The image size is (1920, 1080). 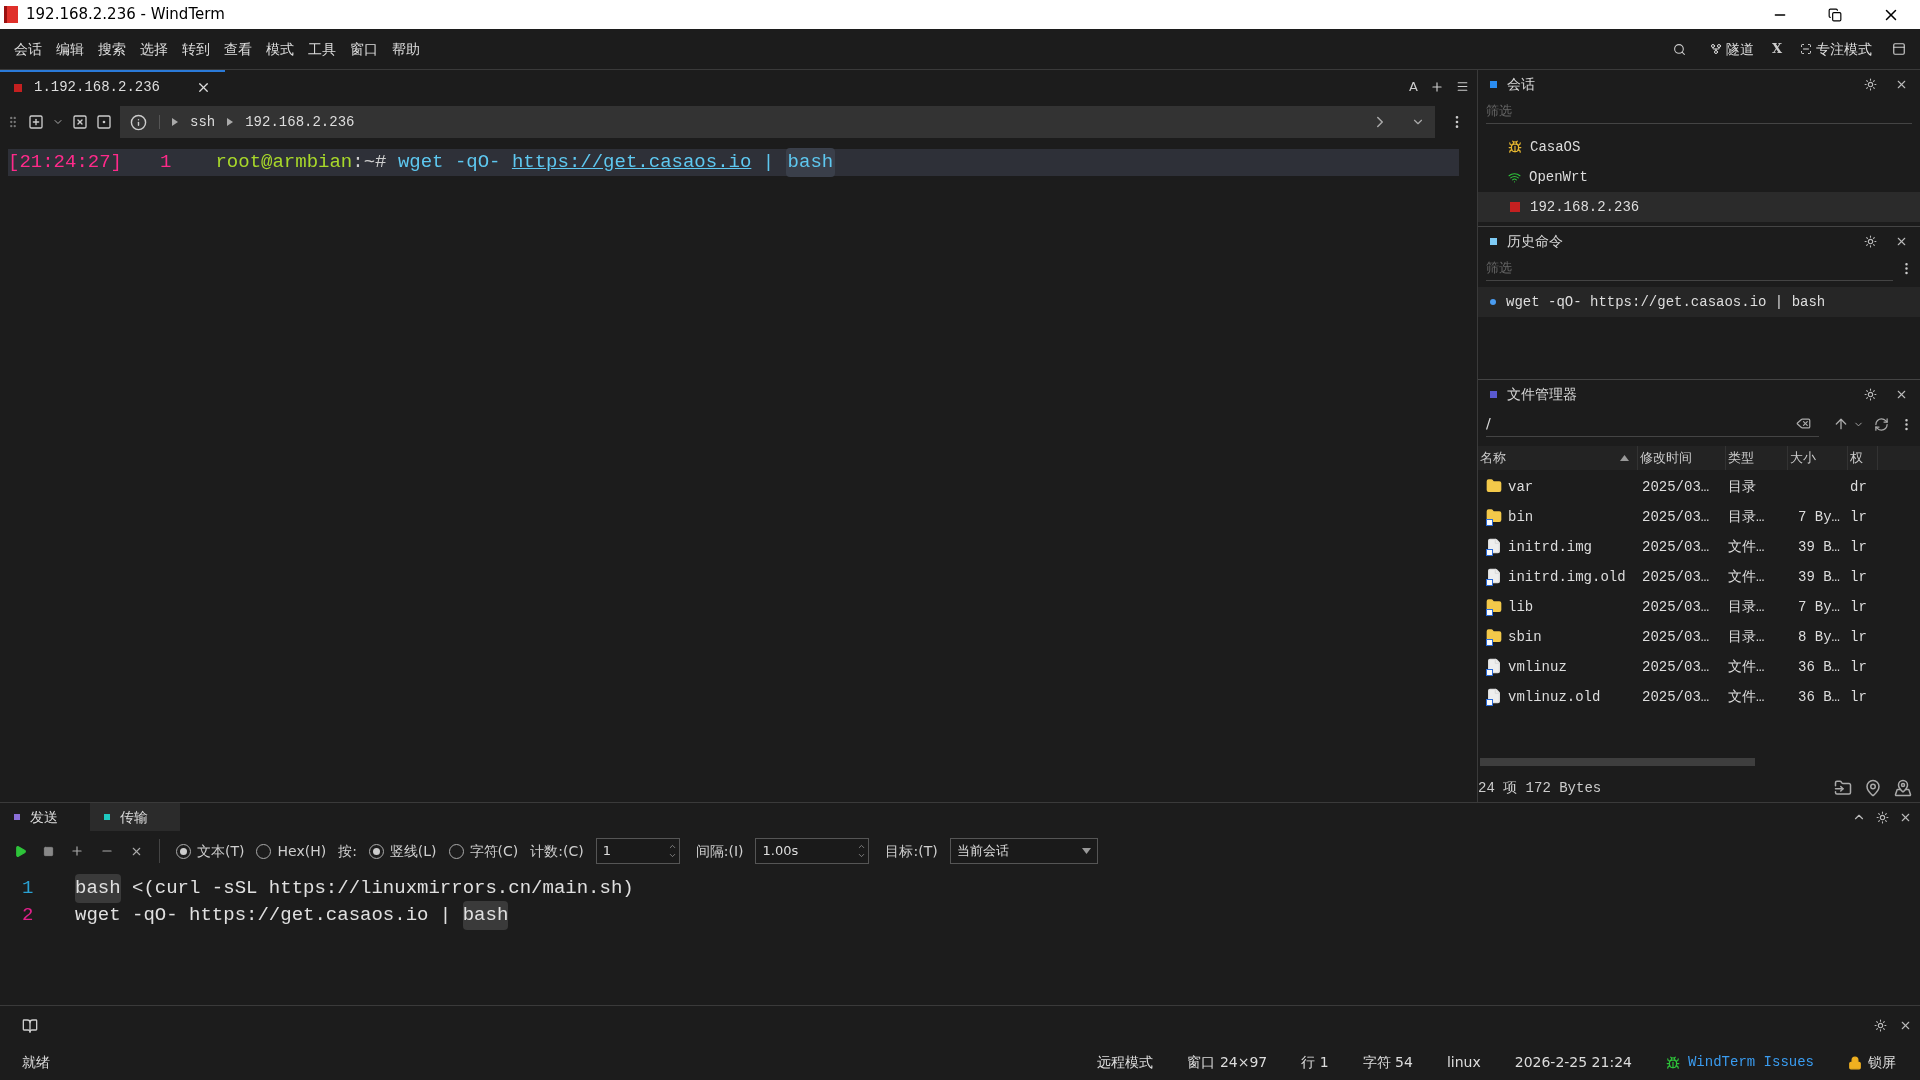 I want to click on radio-option: 字符(C), so click(x=483, y=851).